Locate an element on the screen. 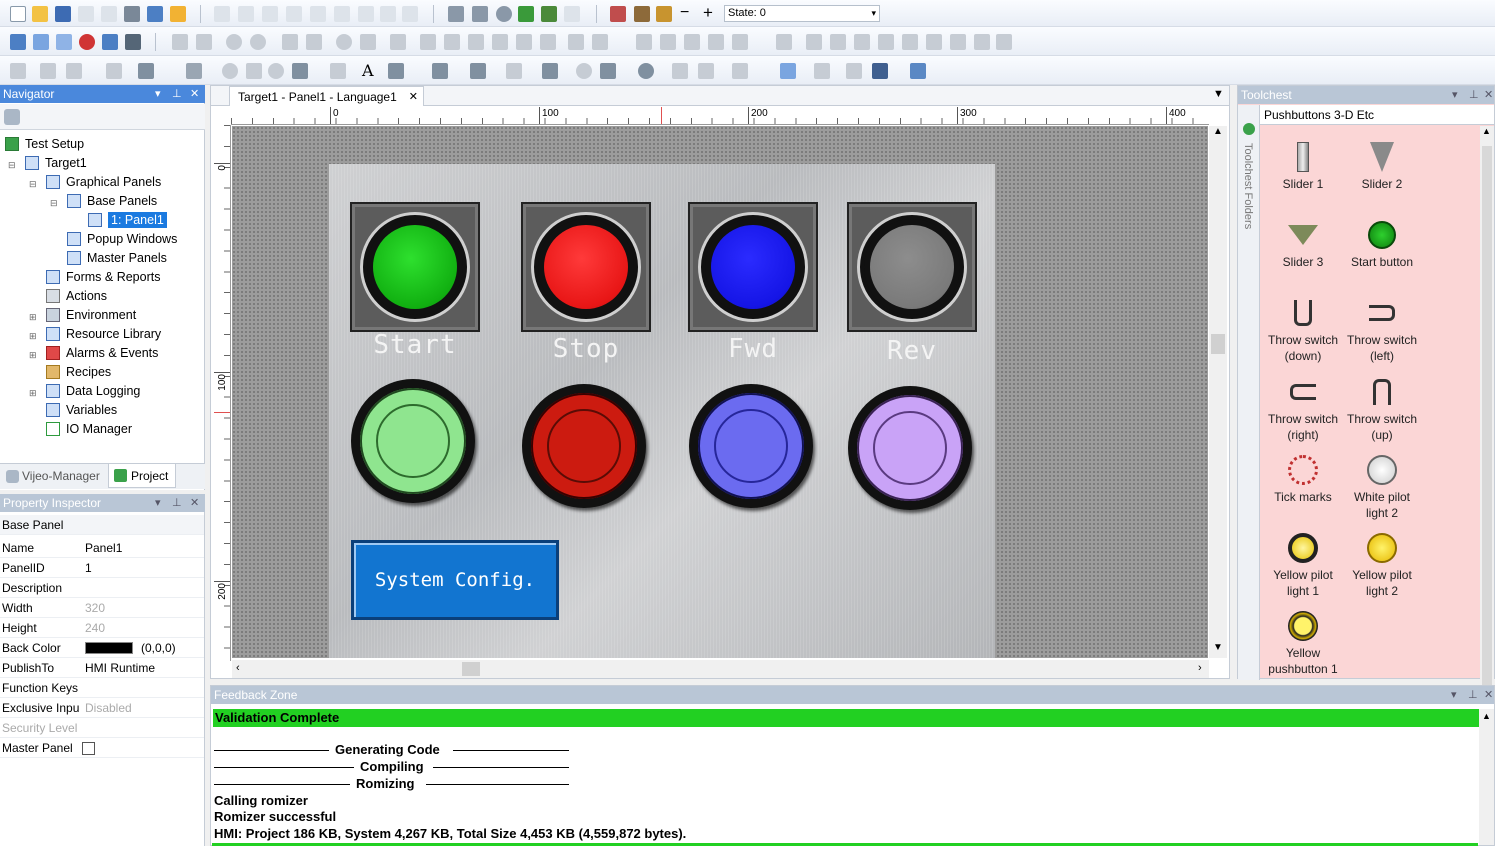  property-row-description: Description is located at coordinates (102, 588).